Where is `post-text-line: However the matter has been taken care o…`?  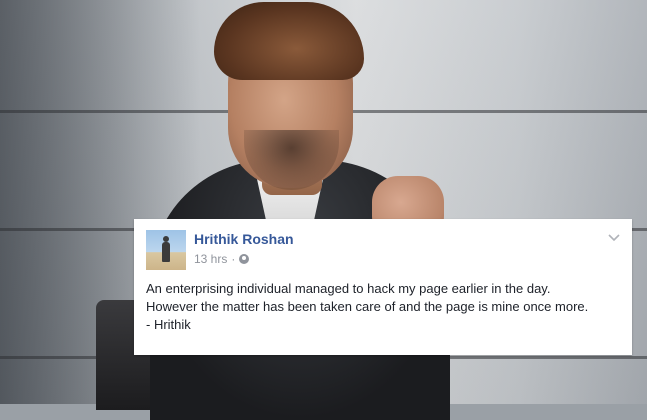
post-text-line: However the matter has been taken care o… is located at coordinates (367, 306).